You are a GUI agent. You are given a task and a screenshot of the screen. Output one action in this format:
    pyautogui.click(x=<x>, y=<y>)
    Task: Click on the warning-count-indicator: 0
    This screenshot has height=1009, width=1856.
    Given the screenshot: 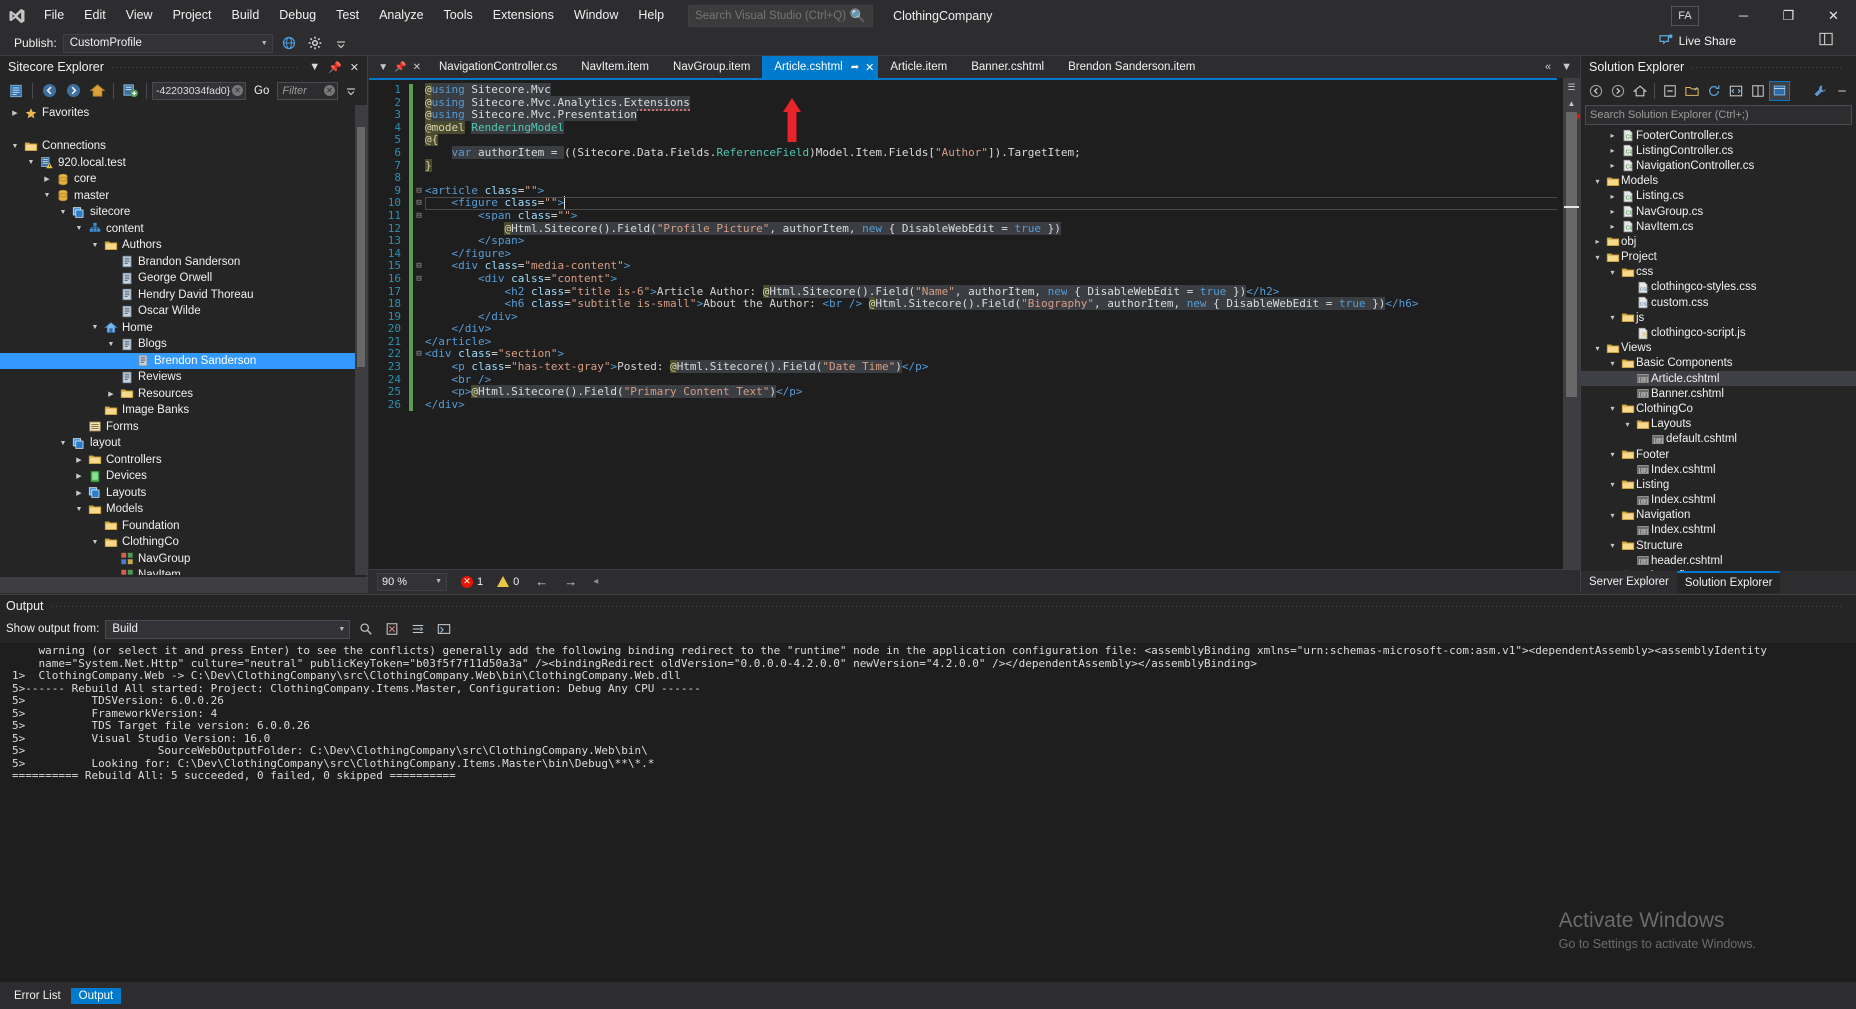 What is the action you would take?
    pyautogui.click(x=508, y=582)
    